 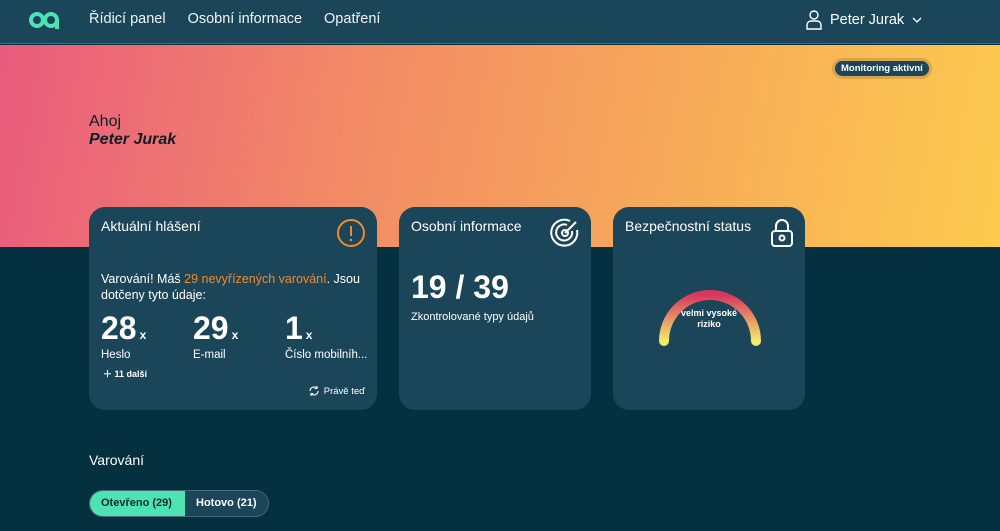 I want to click on user-menu: Peter Jurak, so click(x=864, y=20).